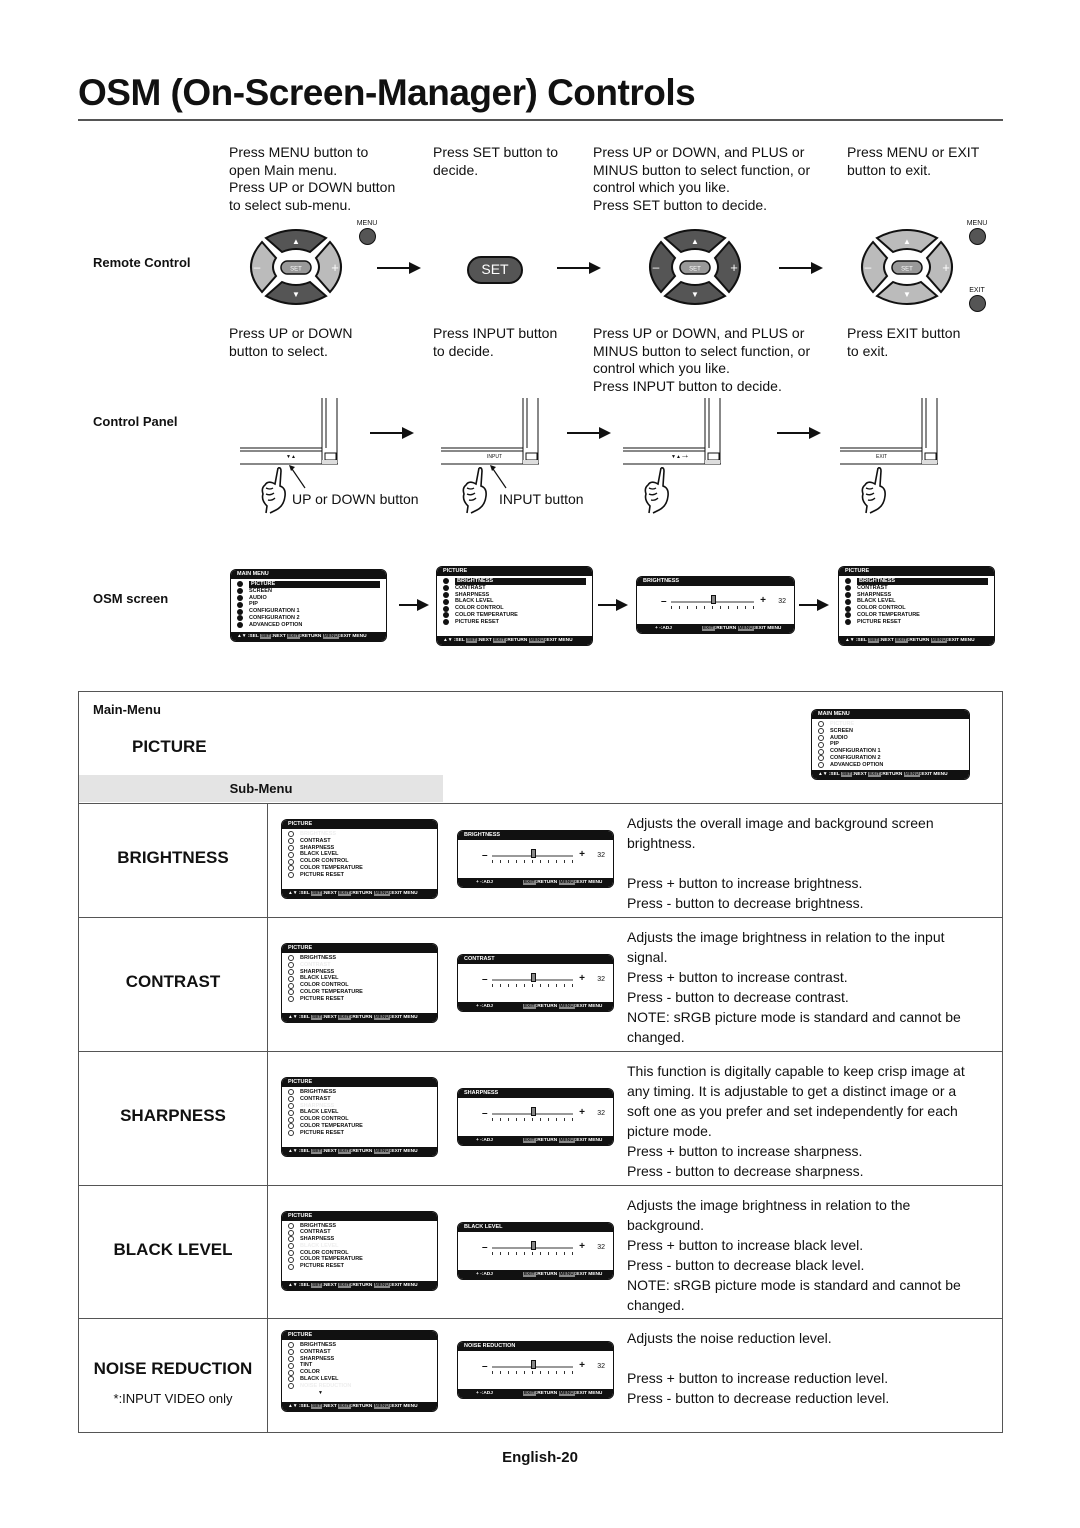 This screenshot has height=1528, width=1080. Describe the element at coordinates (540, 1457) in the screenshot. I see `page-number: English-20` at that location.